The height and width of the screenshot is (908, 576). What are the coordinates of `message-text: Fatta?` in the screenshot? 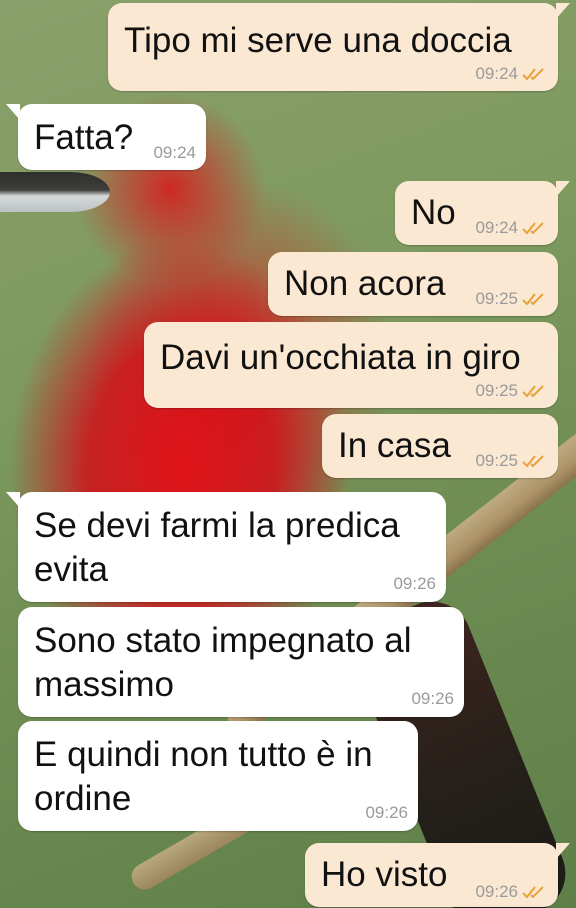 It's located at (84, 137).